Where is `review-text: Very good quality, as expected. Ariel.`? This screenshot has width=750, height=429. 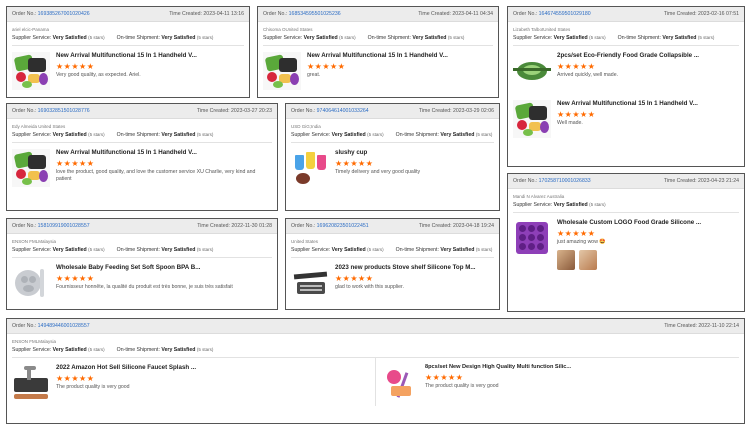 review-text: Very good quality, as expected. Ariel. is located at coordinates (98, 75).